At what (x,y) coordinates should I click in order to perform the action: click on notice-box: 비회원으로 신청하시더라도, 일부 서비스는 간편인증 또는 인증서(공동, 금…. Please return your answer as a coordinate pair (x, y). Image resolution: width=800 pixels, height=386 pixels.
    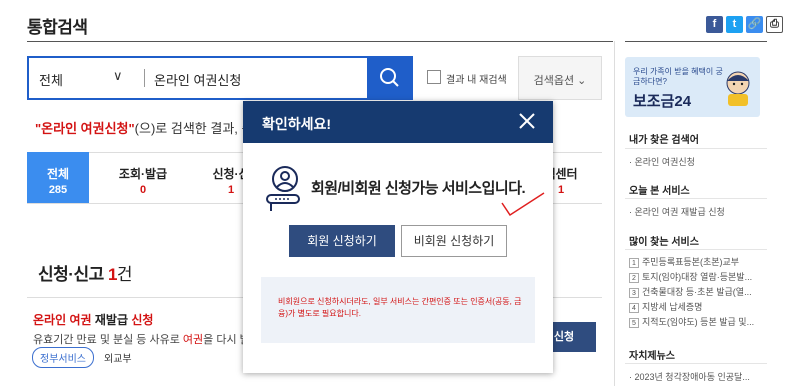
    Looking at the image, I should click on (398, 310).